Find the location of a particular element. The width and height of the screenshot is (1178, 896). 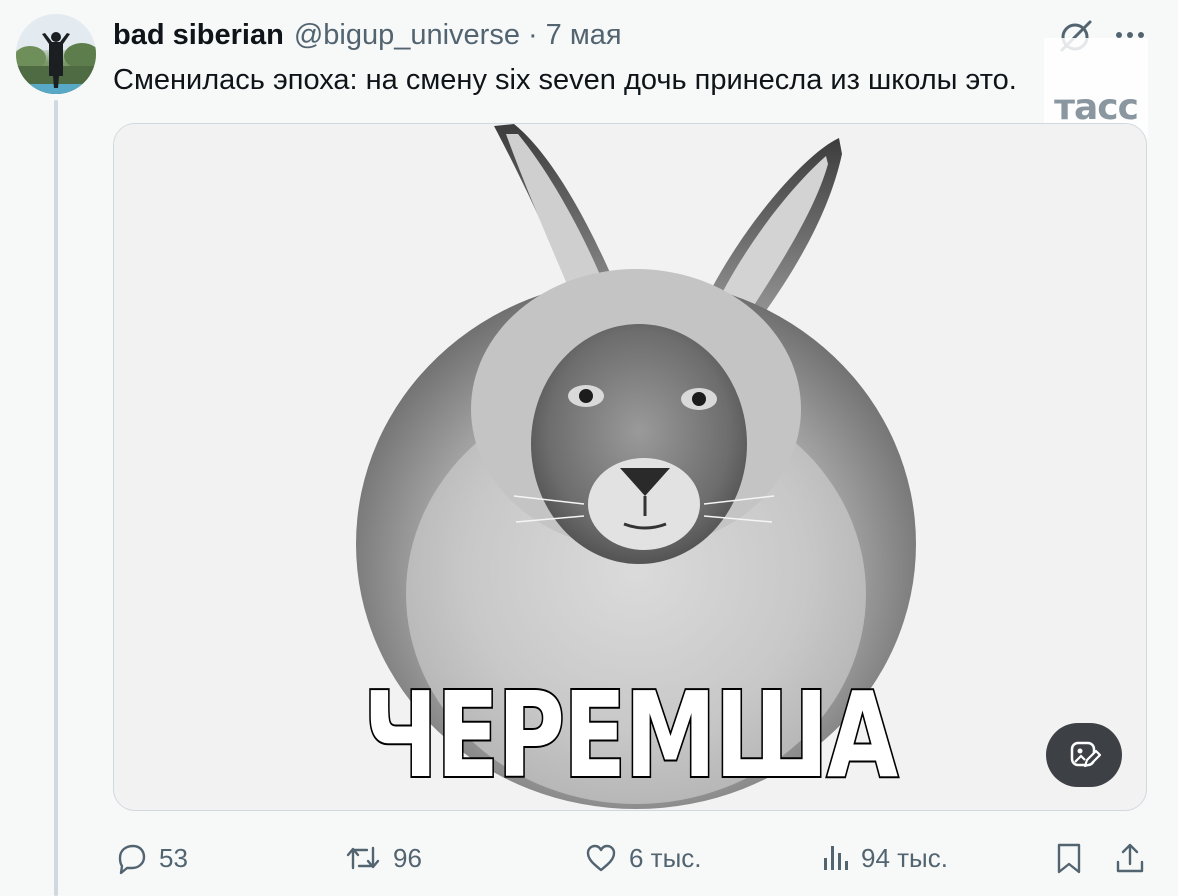

heart-icon is located at coordinates (601, 858).